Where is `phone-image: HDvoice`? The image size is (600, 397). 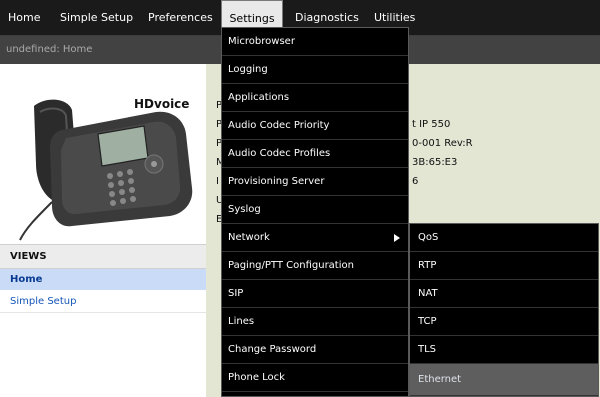 phone-image: HDvoice is located at coordinates (106, 169).